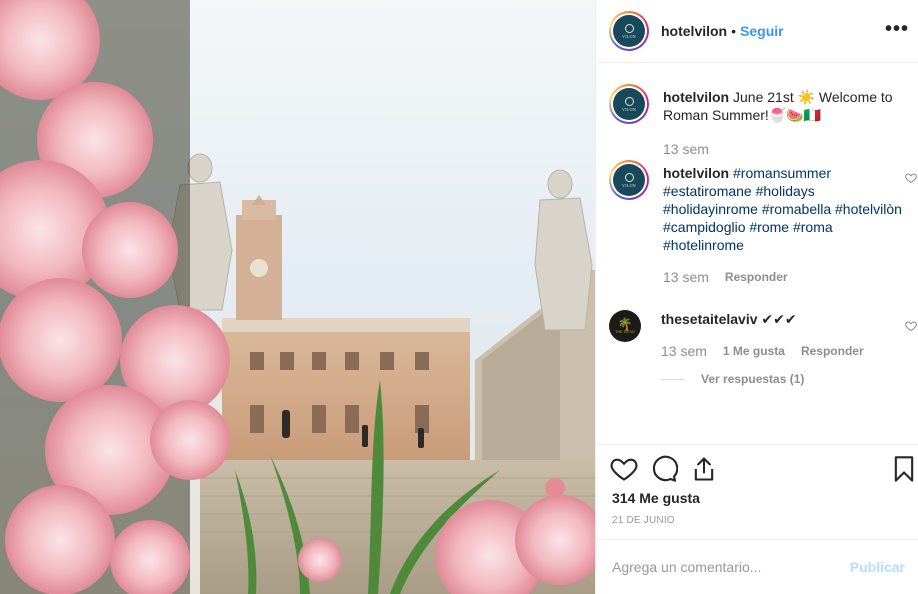 The width and height of the screenshot is (918, 594). What do you see at coordinates (673, 379) in the screenshot?
I see `divider-line` at bounding box center [673, 379].